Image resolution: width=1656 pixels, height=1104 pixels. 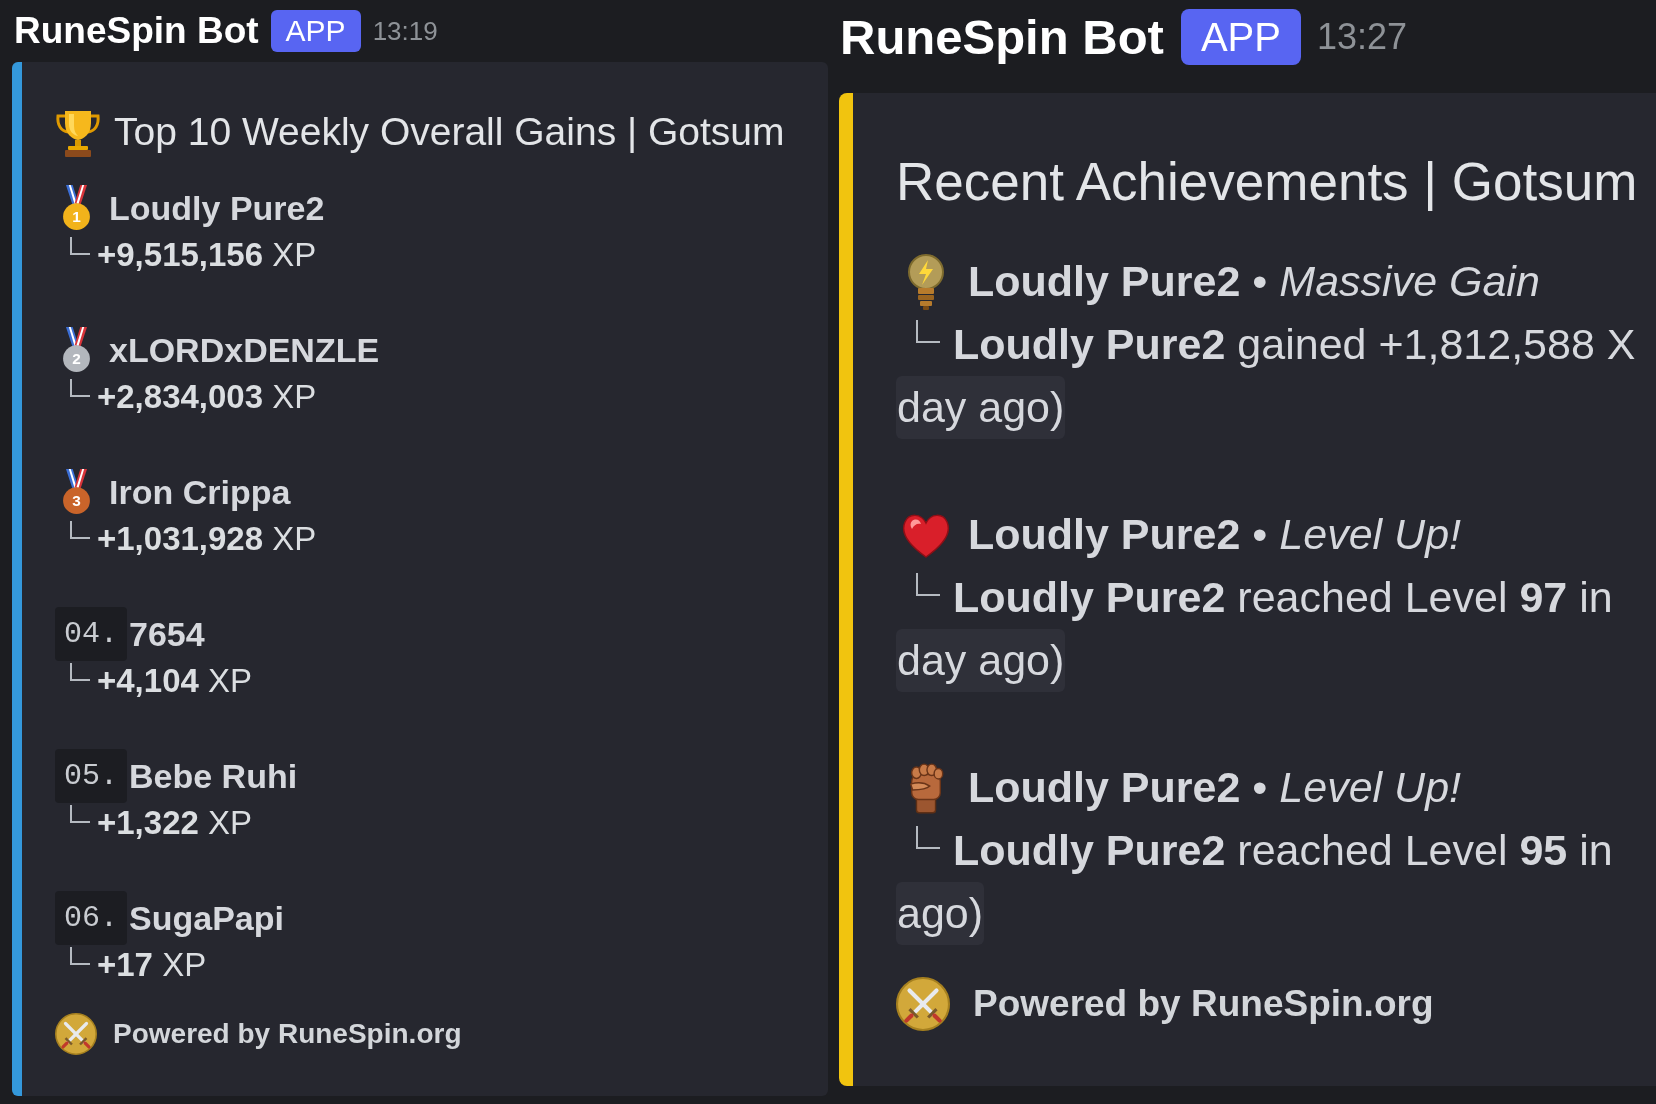 What do you see at coordinates (1254, 281) in the screenshot?
I see `achievement-header: Loudly Pure2 • Massive Gain` at bounding box center [1254, 281].